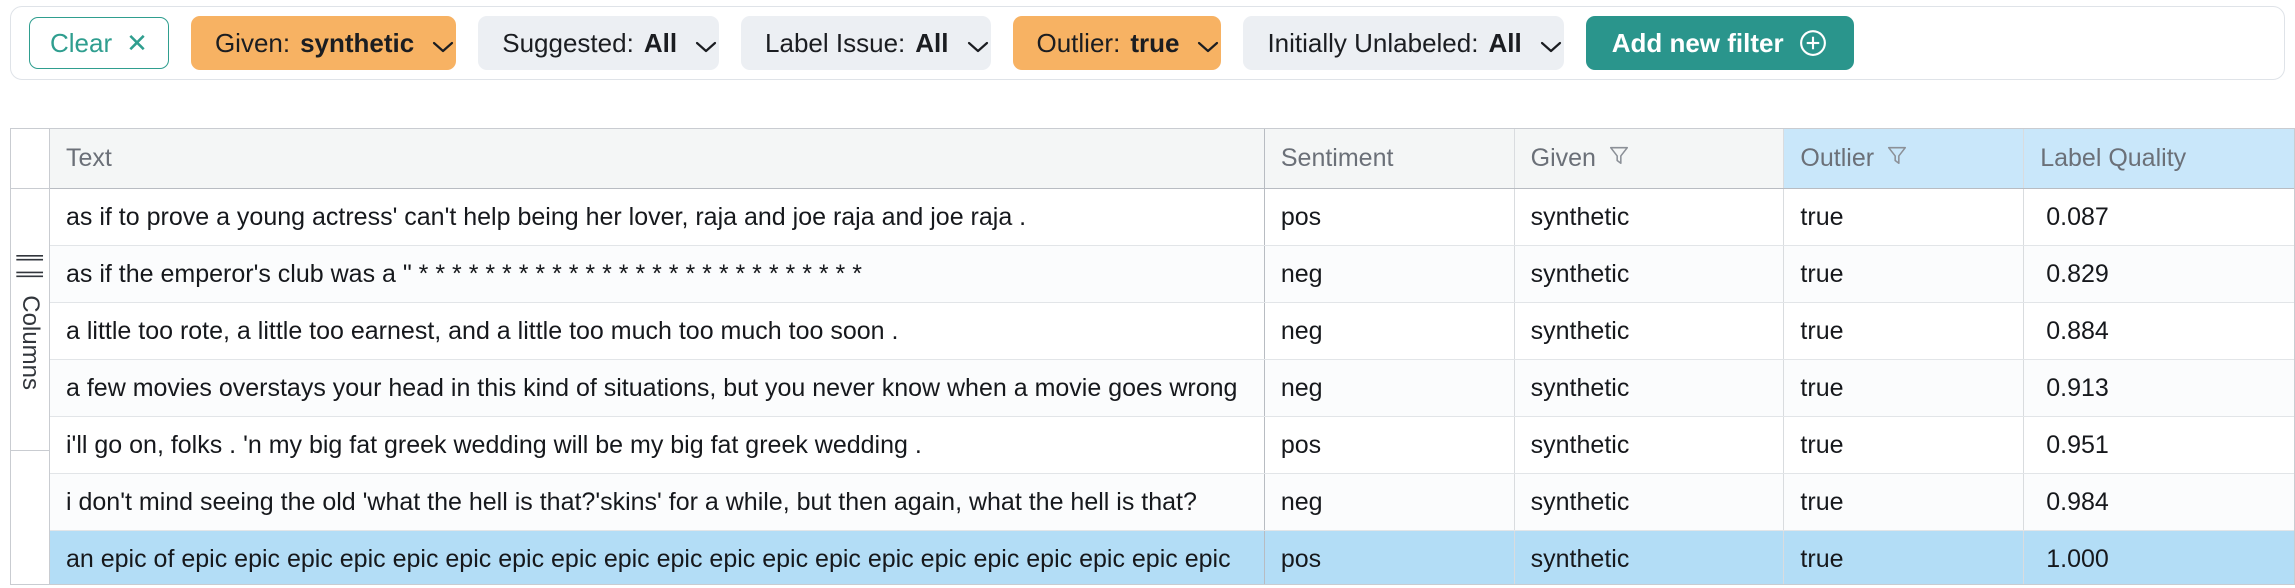 Image resolution: width=2295 pixels, height=588 pixels. What do you see at coordinates (568, 42) in the screenshot?
I see `filter-chip-label: Suggested:` at bounding box center [568, 42].